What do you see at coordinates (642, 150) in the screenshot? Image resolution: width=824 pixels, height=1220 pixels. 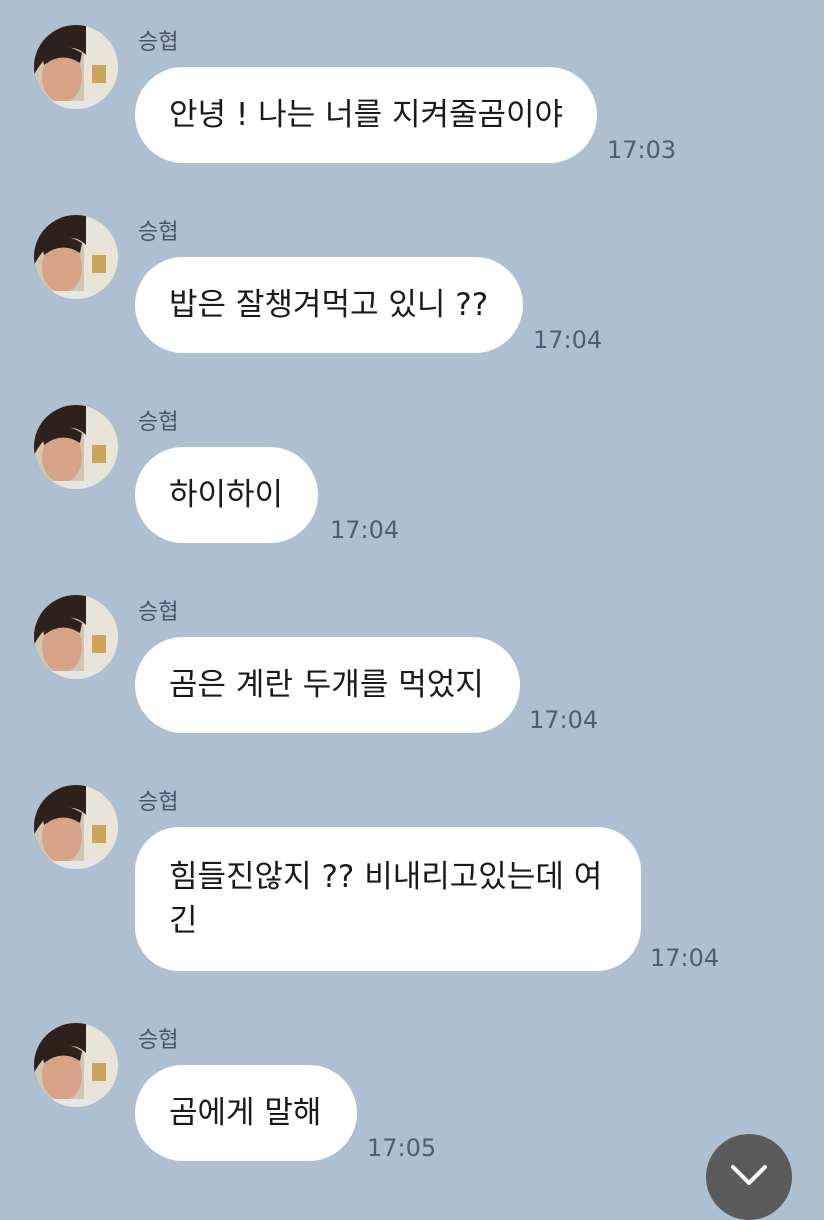 I see `message-time: 17:03` at bounding box center [642, 150].